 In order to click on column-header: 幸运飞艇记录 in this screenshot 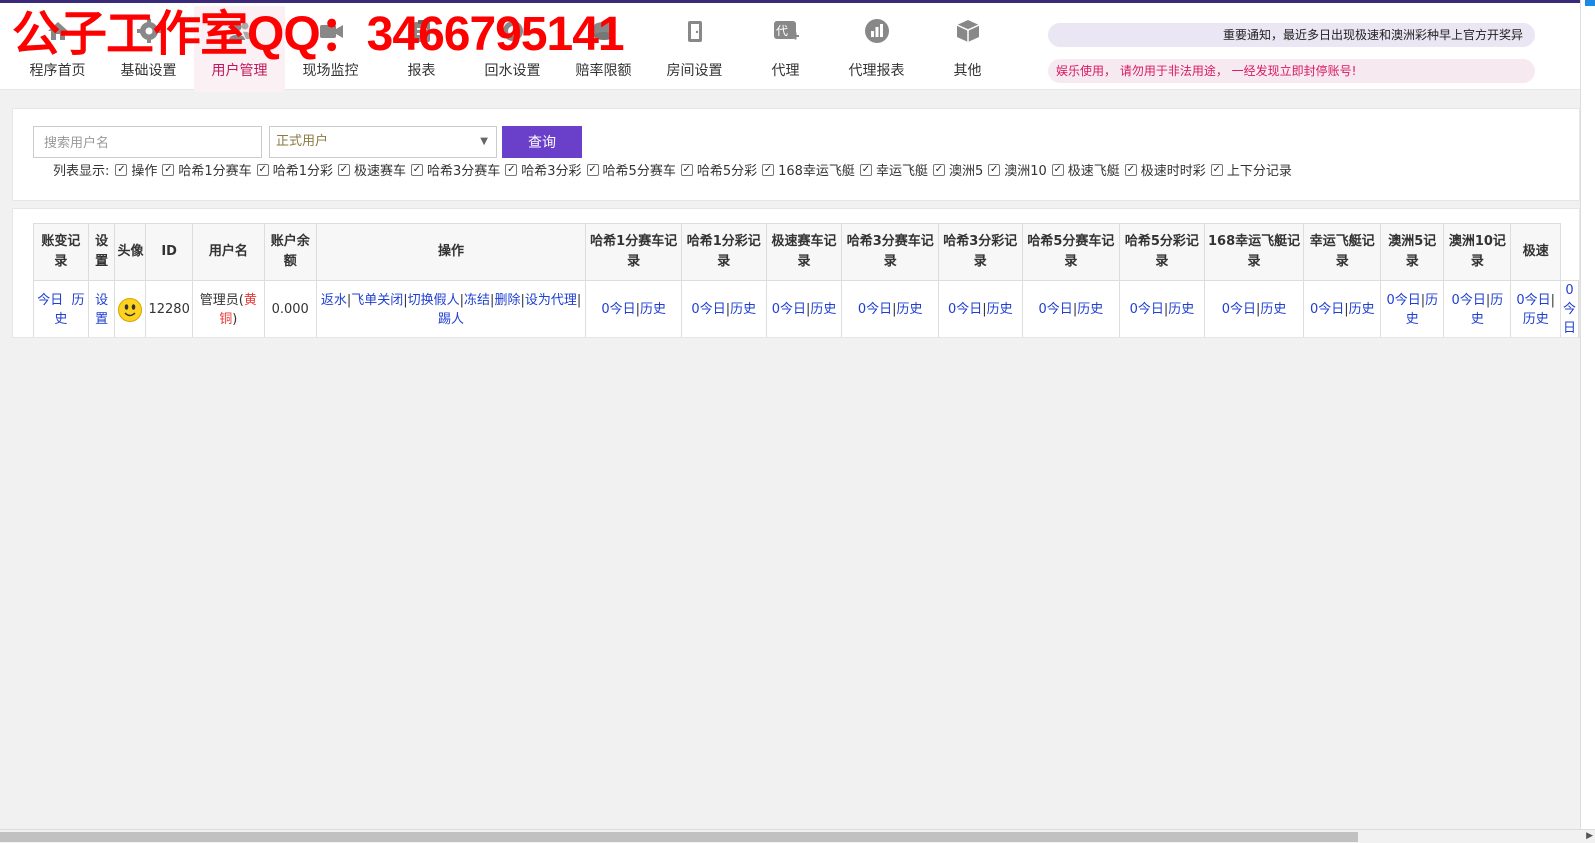, I will do `click(1342, 252)`.